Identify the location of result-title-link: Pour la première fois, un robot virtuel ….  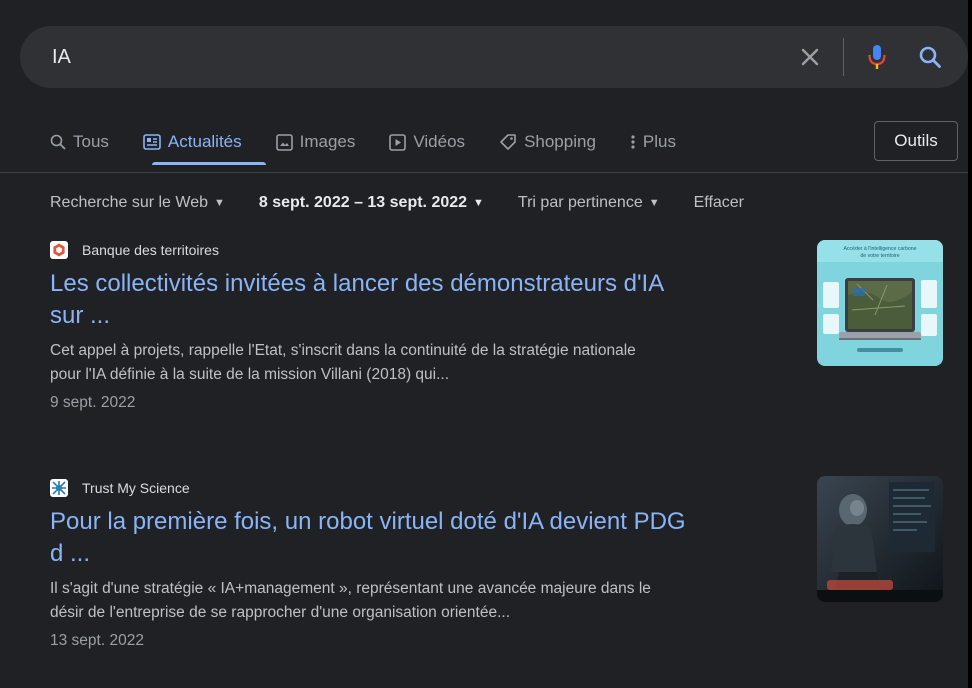
(420, 538).